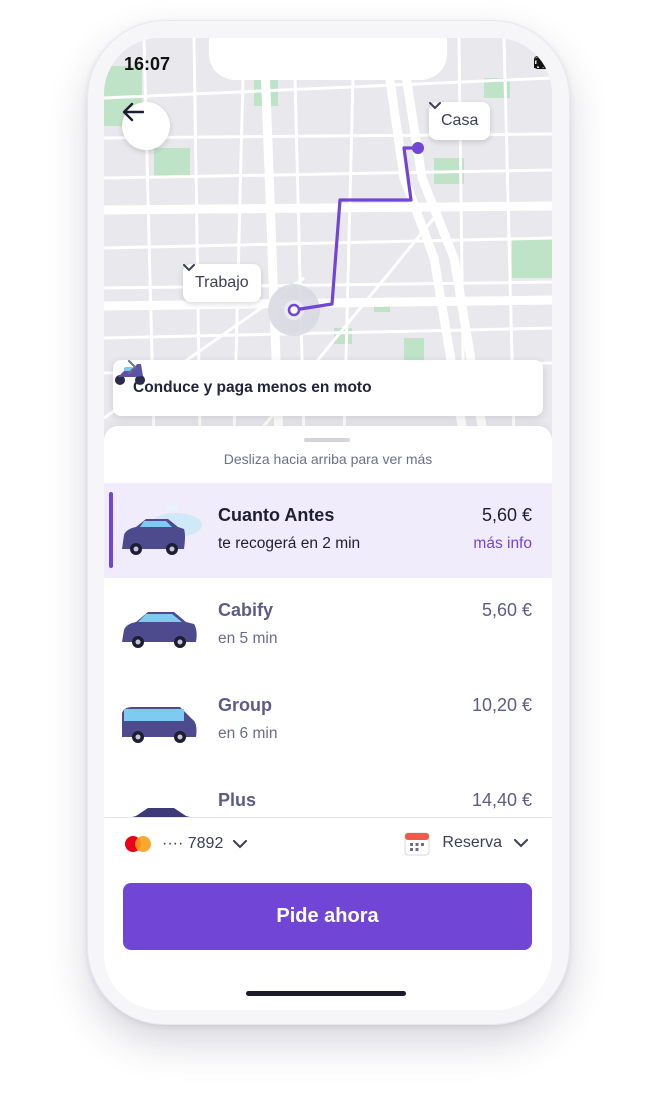 This screenshot has width=650, height=1094. Describe the element at coordinates (328, 459) in the screenshot. I see `swipe-hint: Desliza hacia arriba para ver más` at that location.